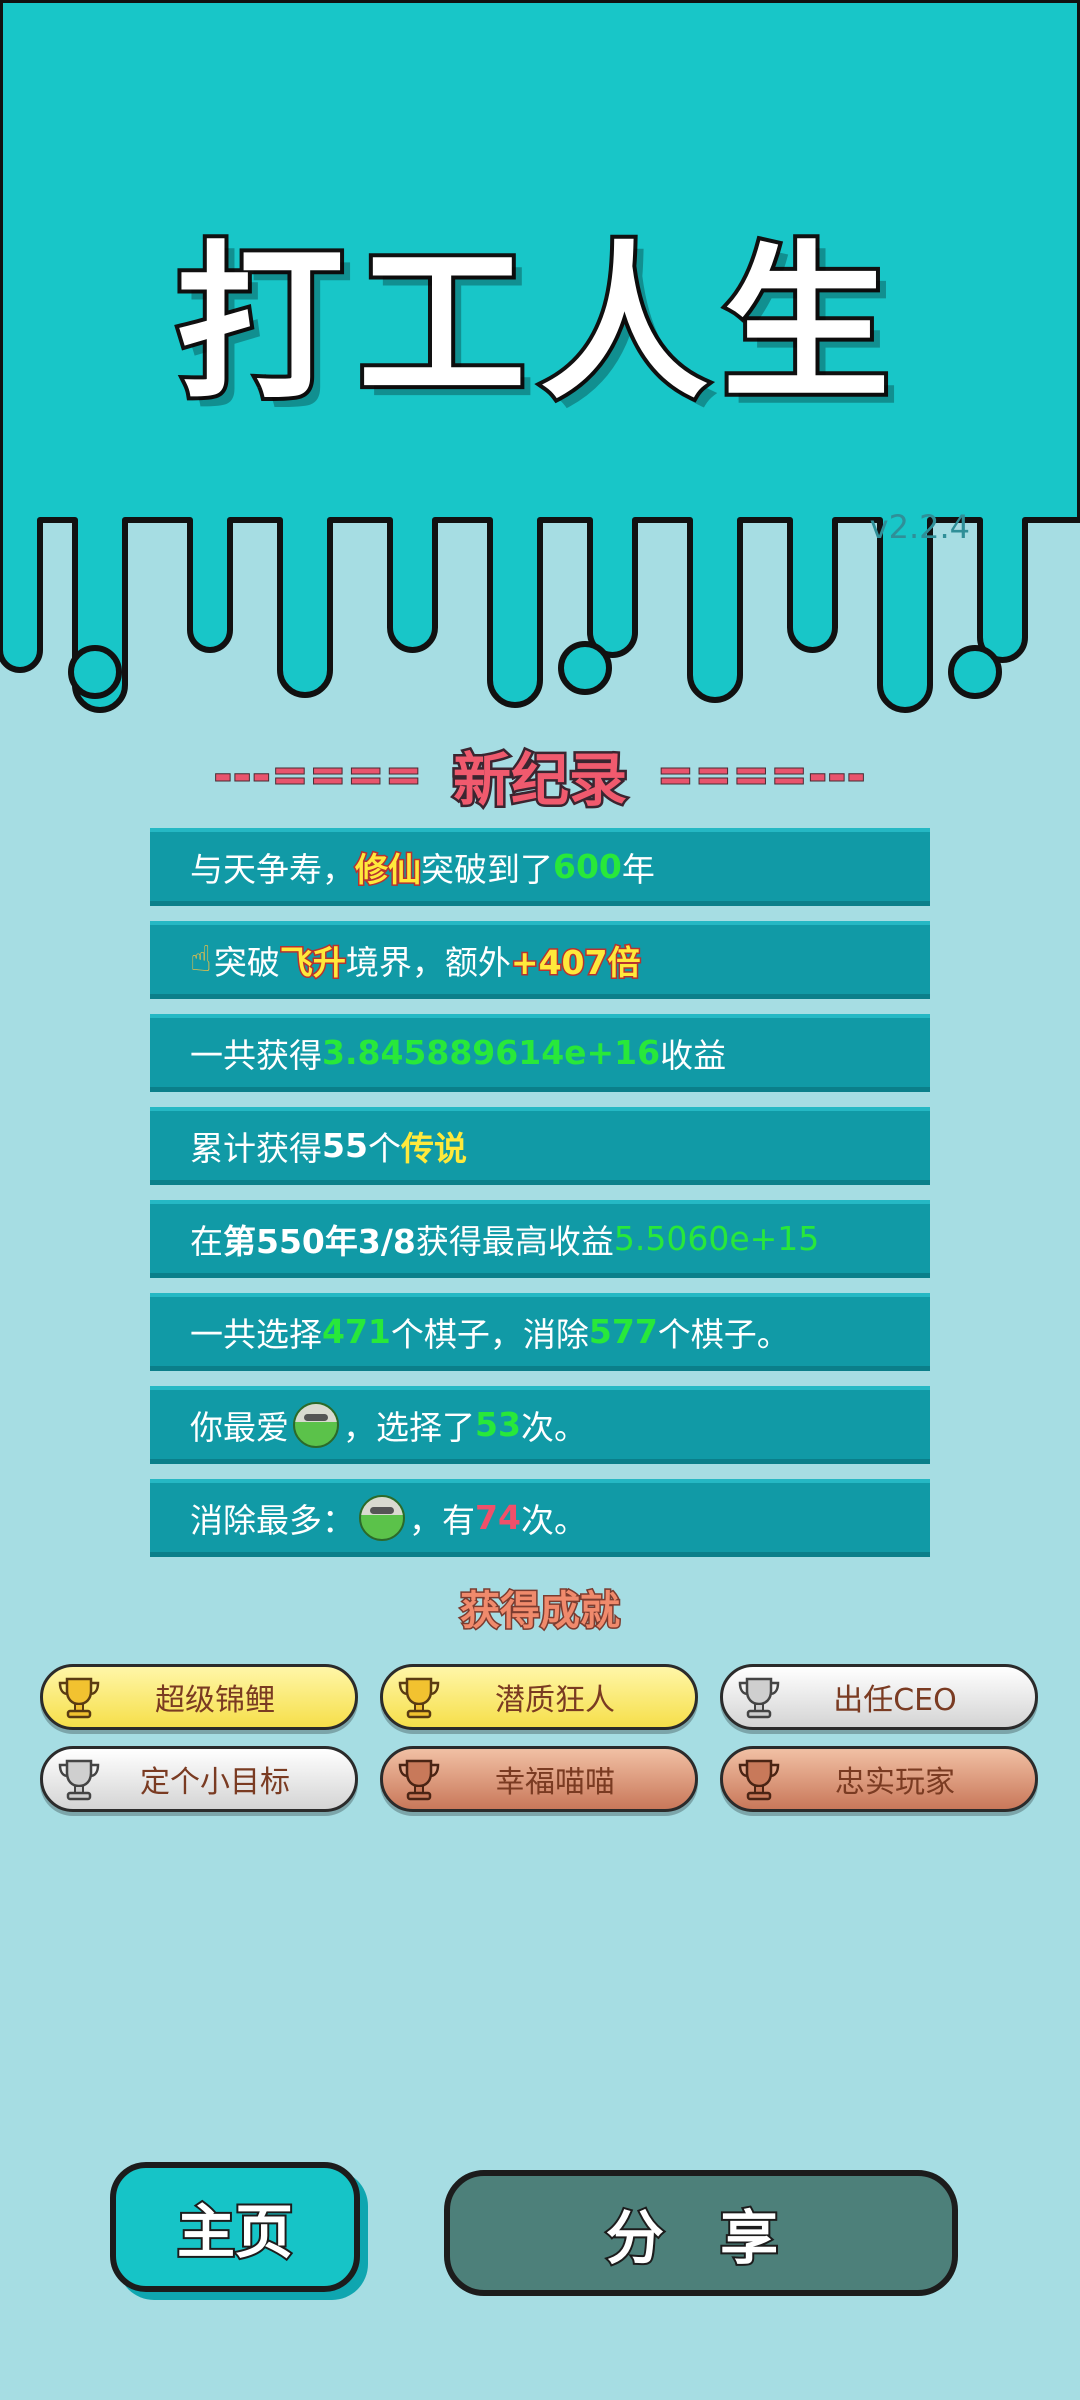 This screenshot has width=1080, height=2400. Describe the element at coordinates (498, 1517) in the screenshot. I see `most-eliminated-count: 74` at that location.